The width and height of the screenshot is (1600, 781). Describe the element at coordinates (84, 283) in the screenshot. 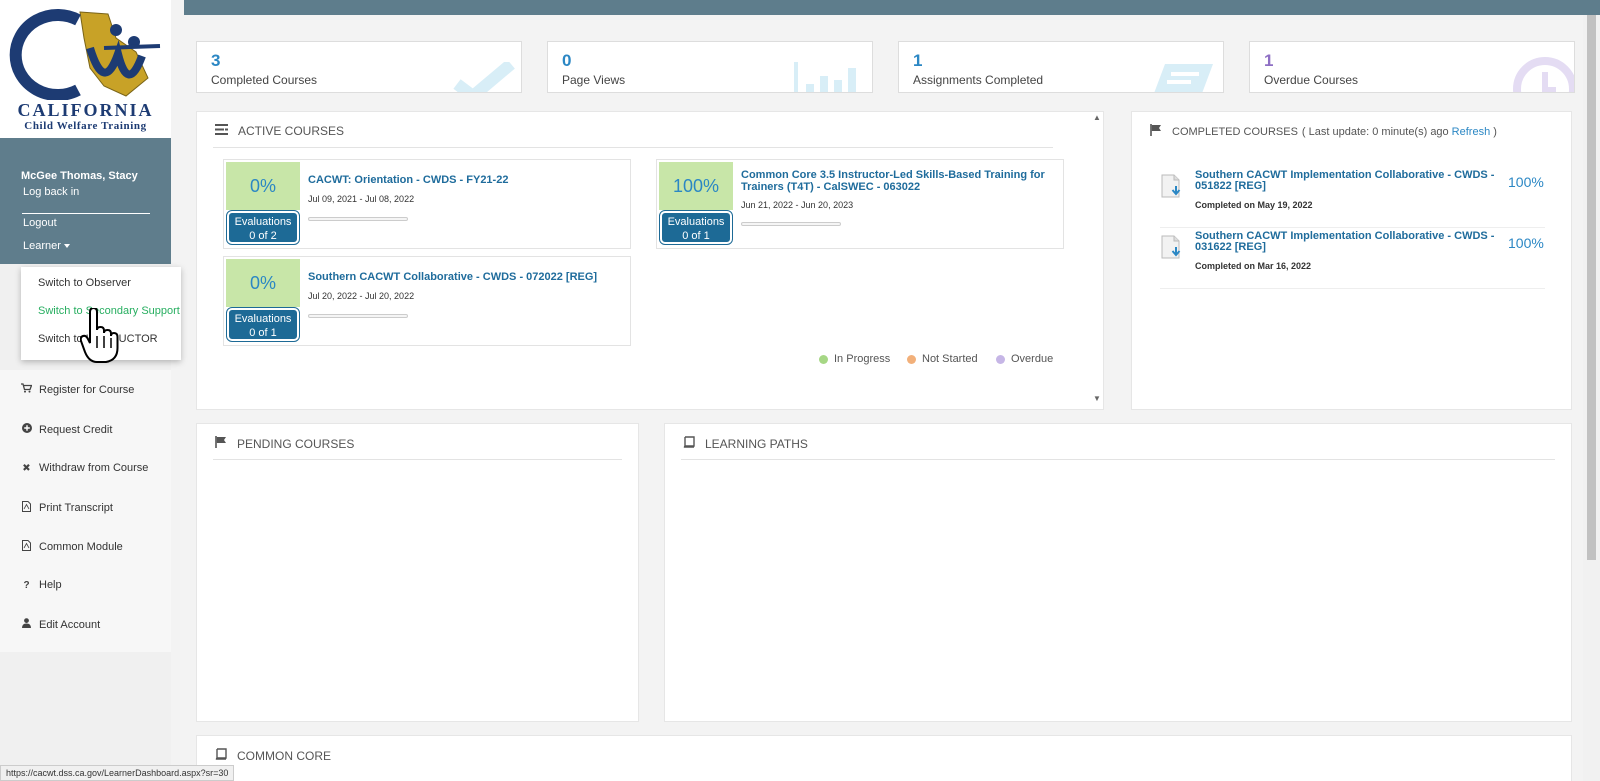

I see `menu-item-switch-observer: Switch to Observer` at that location.